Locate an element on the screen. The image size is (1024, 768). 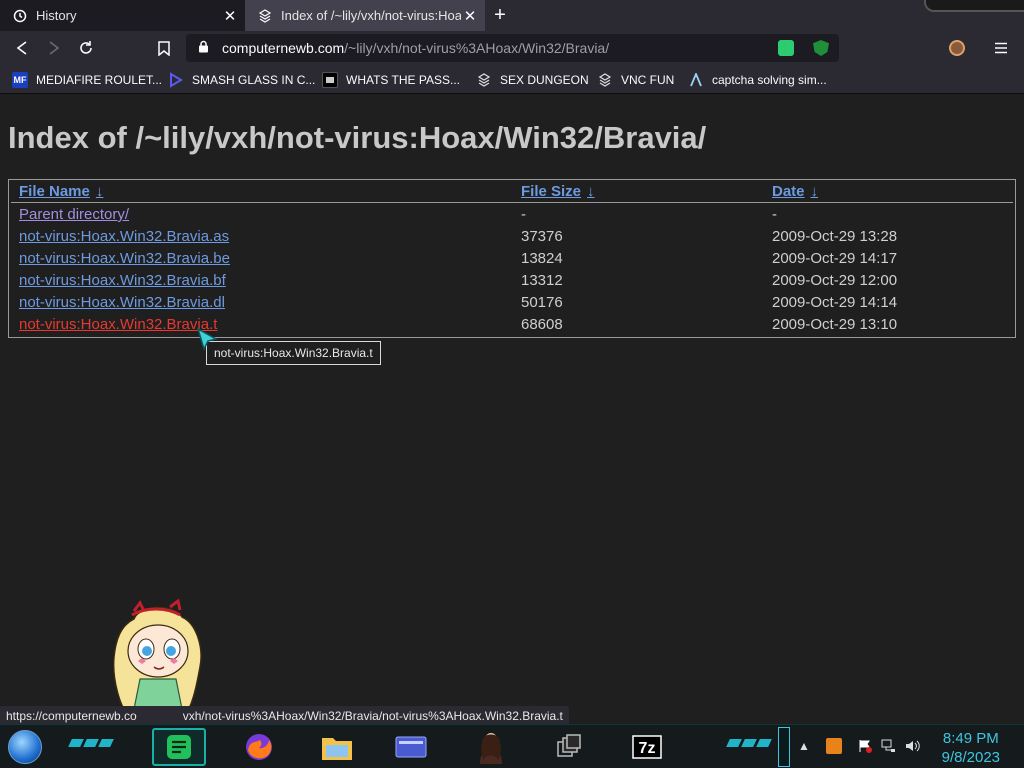
file-date: 2009-Oct-29 13:28 is located at coordinates (835, 236).